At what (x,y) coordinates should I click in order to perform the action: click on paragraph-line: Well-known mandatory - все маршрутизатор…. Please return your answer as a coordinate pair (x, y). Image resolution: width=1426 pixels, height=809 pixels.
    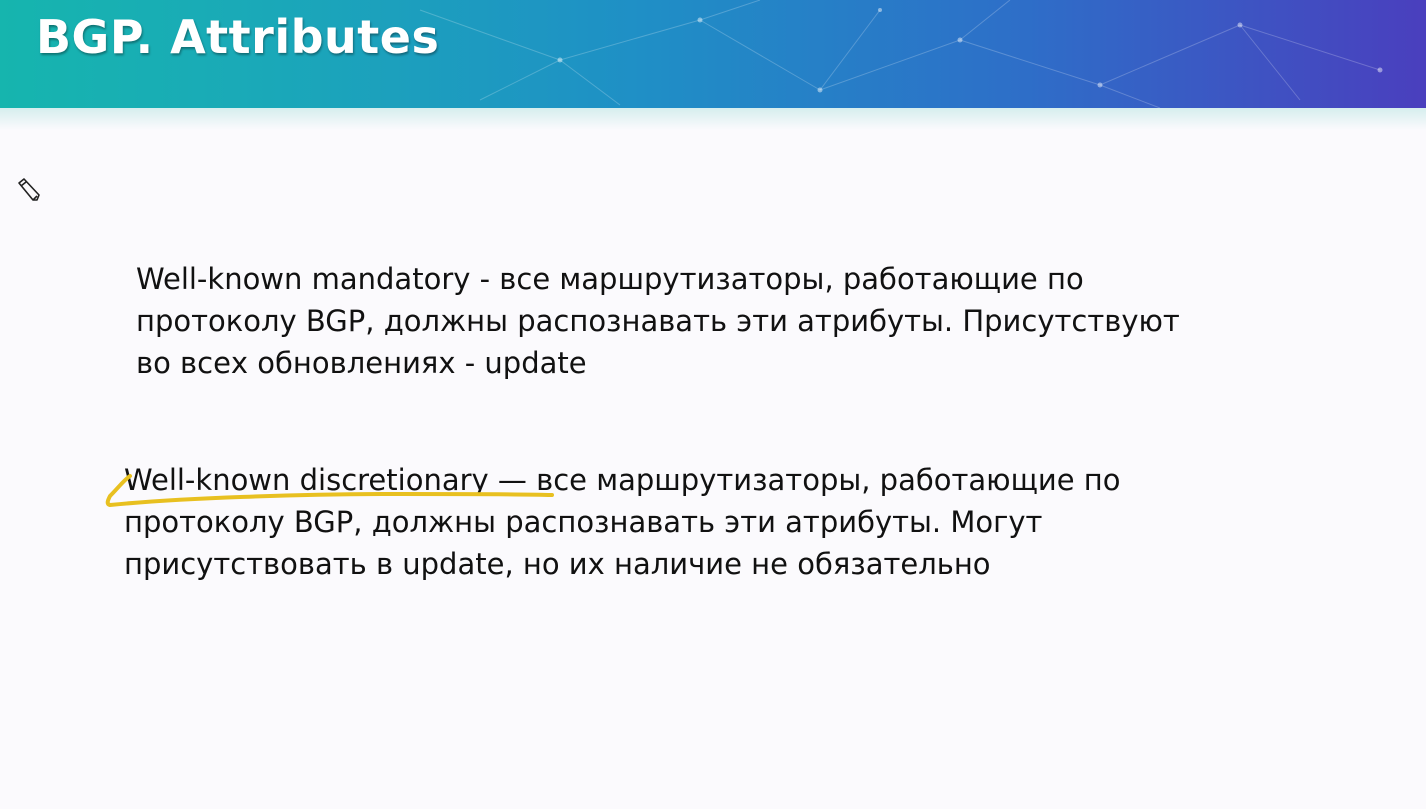
    Looking at the image, I should click on (610, 279).